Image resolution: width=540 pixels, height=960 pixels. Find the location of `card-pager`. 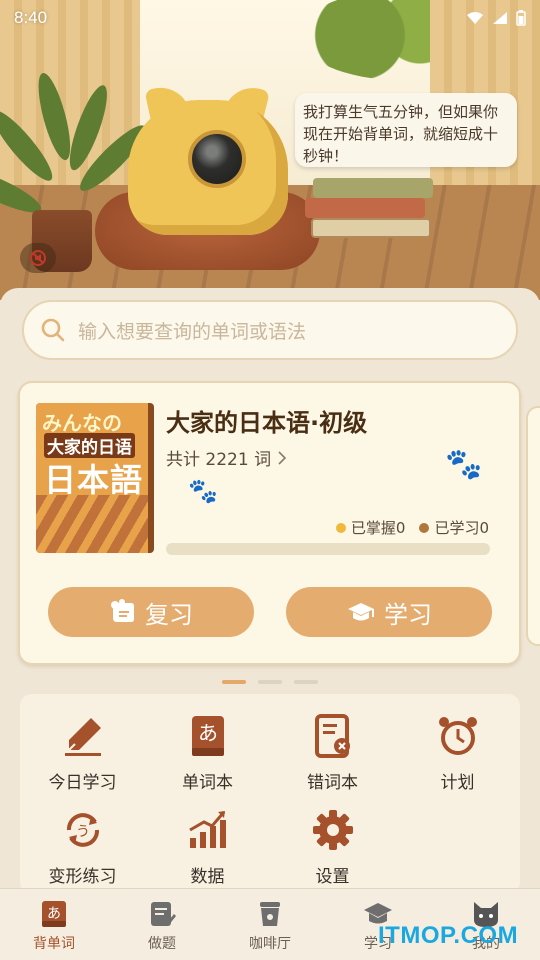

card-pager is located at coordinates (270, 682).